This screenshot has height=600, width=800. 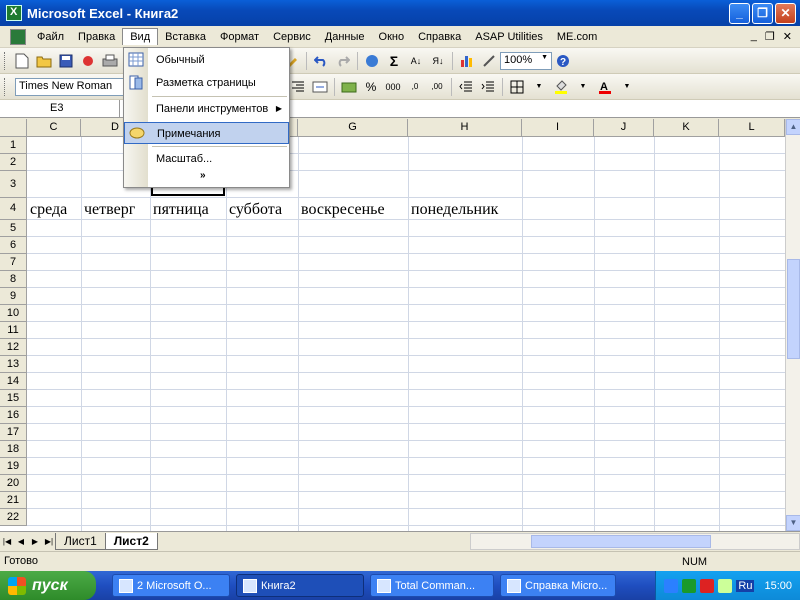 What do you see at coordinates (754, 36) in the screenshot?
I see `doc-minimize-button: _` at bounding box center [754, 36].